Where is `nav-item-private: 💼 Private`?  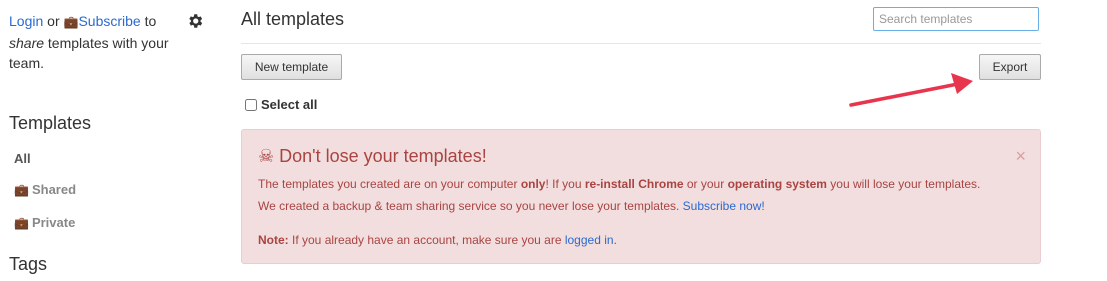 nav-item-private: 💼 Private is located at coordinates (44, 222).